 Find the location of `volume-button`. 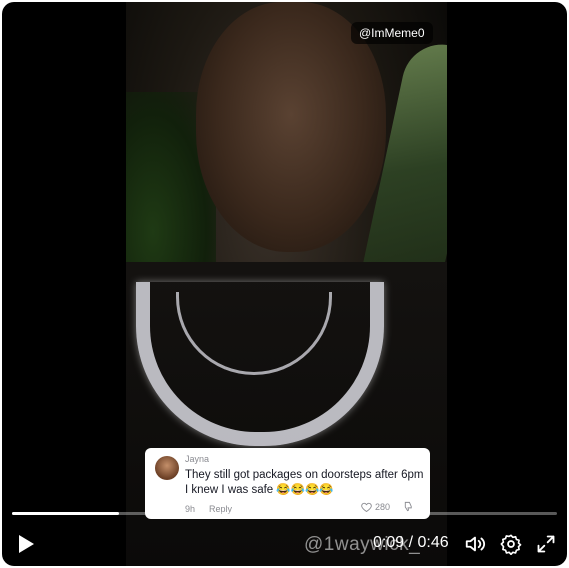

volume-button is located at coordinates (475, 544).